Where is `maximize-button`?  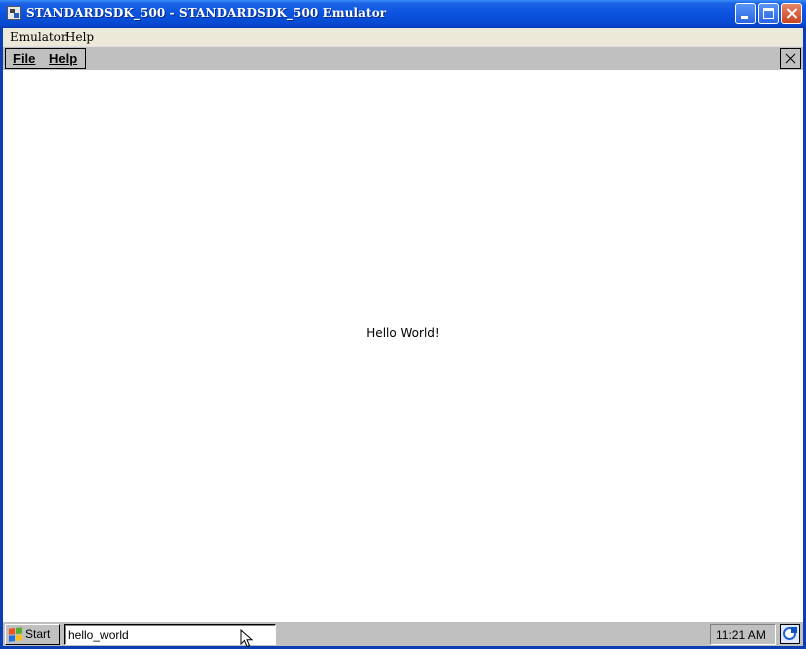 maximize-button is located at coordinates (768, 13).